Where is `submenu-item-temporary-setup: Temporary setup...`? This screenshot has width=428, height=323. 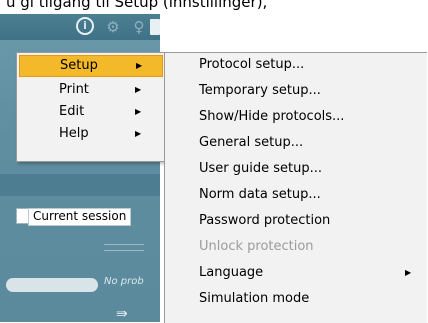
submenu-item-temporary-setup: Temporary setup... is located at coordinates (260, 91).